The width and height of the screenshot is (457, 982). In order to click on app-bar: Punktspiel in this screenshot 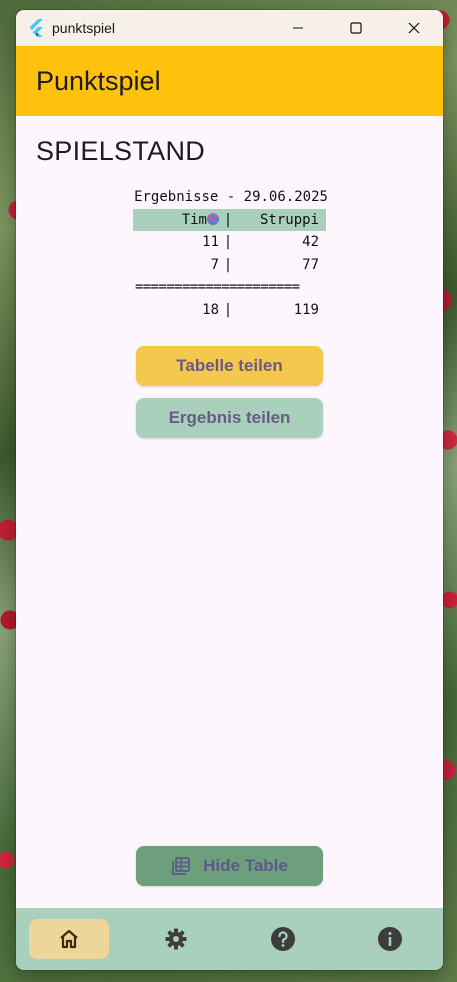, I will do `click(229, 81)`.